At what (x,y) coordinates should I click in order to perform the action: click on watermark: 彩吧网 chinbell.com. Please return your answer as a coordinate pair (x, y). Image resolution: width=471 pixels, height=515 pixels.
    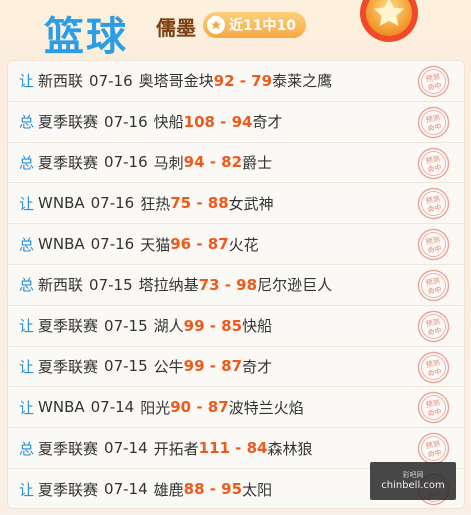
    Looking at the image, I should click on (413, 481).